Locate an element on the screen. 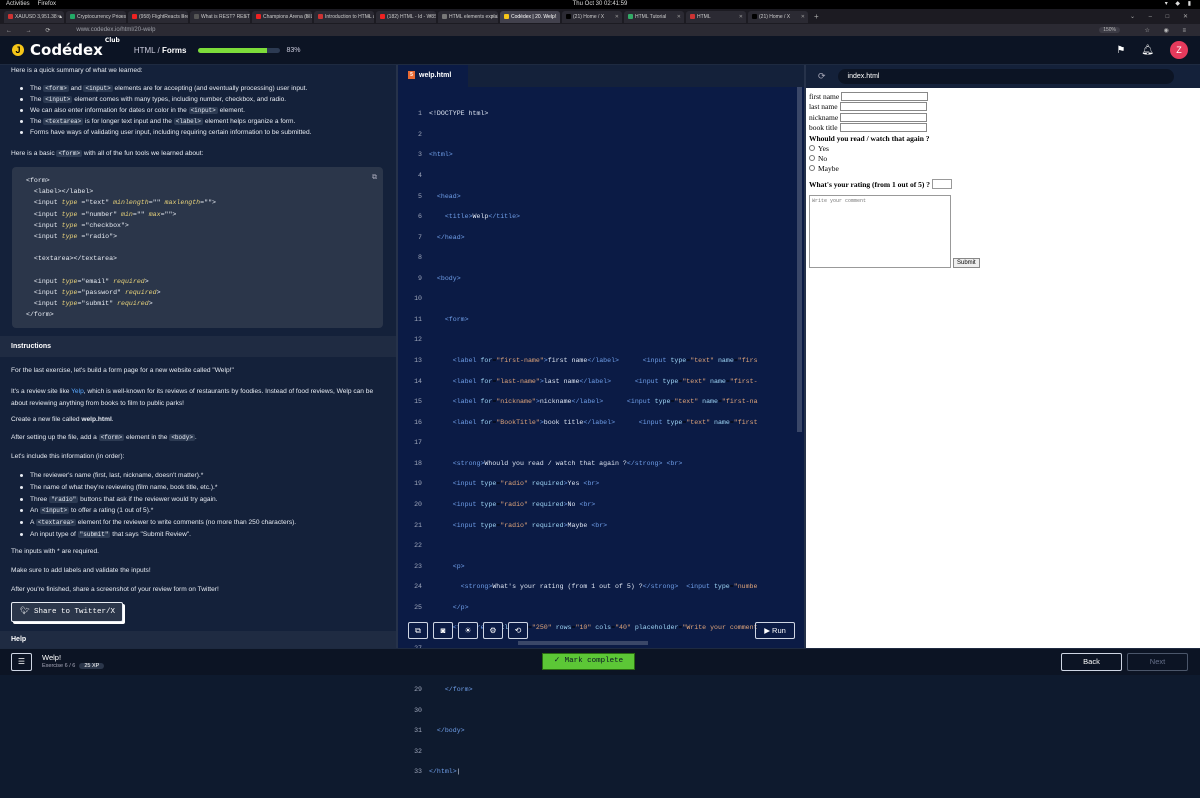 The height and width of the screenshot is (798, 1200). system-tray-icons: ▾ ◆ ▮ is located at coordinates (1179, 4).